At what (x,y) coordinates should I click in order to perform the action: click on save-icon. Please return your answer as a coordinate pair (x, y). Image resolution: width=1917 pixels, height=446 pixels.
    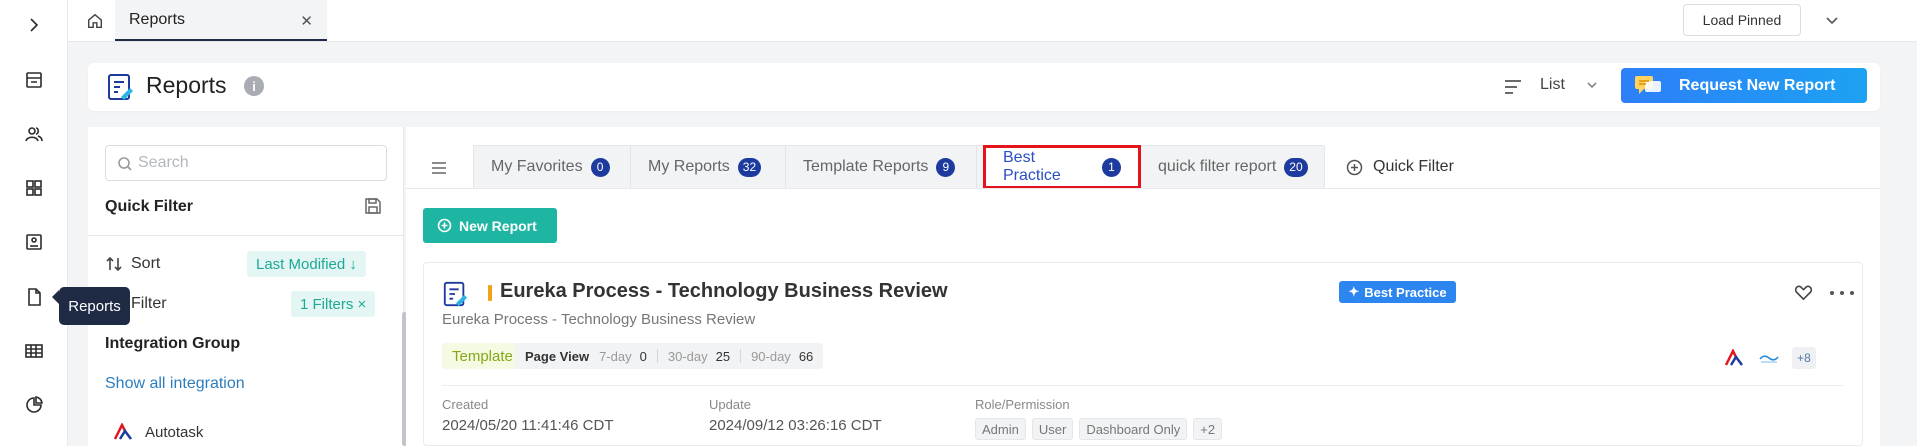
    Looking at the image, I should click on (374, 207).